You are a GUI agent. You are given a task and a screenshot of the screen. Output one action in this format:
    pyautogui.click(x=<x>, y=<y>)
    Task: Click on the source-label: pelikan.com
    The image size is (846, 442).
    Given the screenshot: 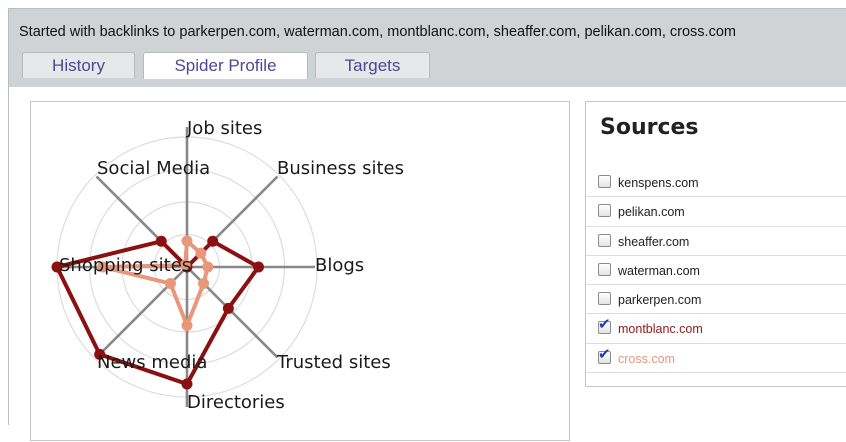 What is the action you would take?
    pyautogui.click(x=651, y=212)
    